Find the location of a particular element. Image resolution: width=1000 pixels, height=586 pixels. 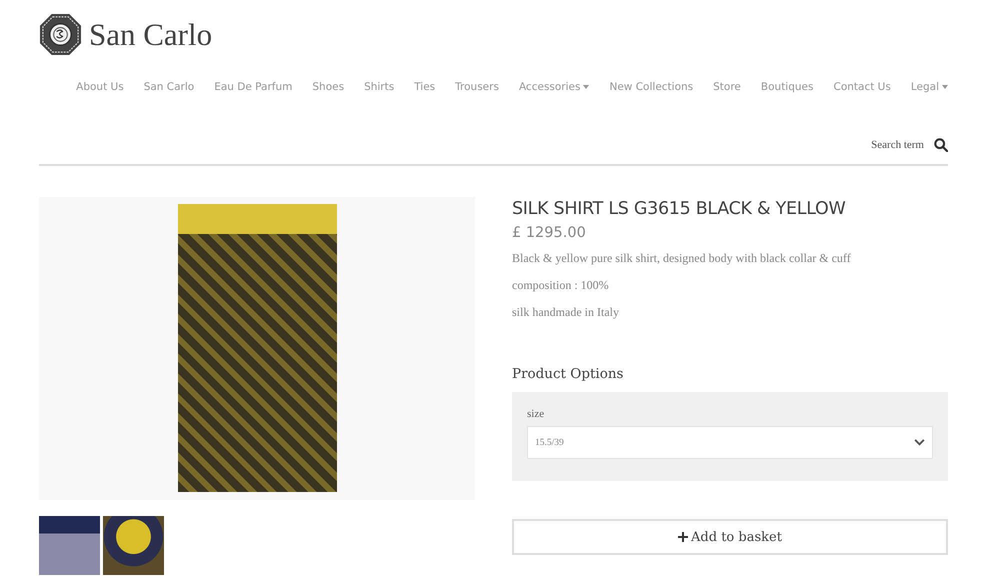

product-title: SILK SHIRT LS G3615 BLACK & YELLOW is located at coordinates (679, 209).